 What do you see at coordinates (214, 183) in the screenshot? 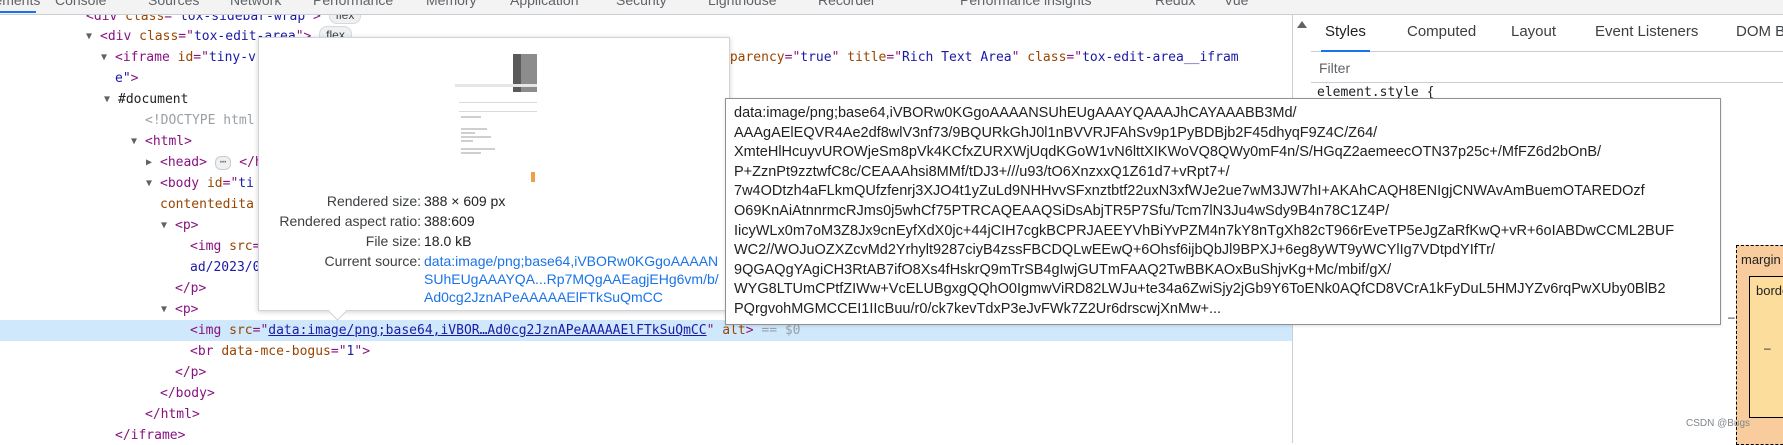
I see `code-token: id` at bounding box center [214, 183].